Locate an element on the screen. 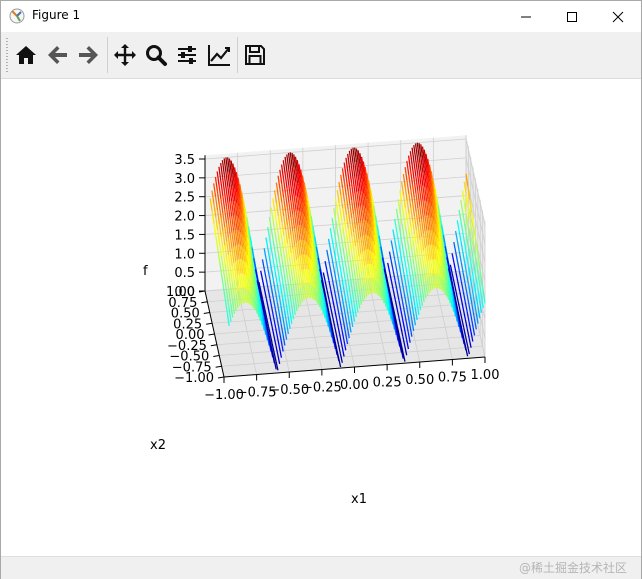 This screenshot has height=579, width=642. x-tick-label: 1.00 is located at coordinates (485, 375).